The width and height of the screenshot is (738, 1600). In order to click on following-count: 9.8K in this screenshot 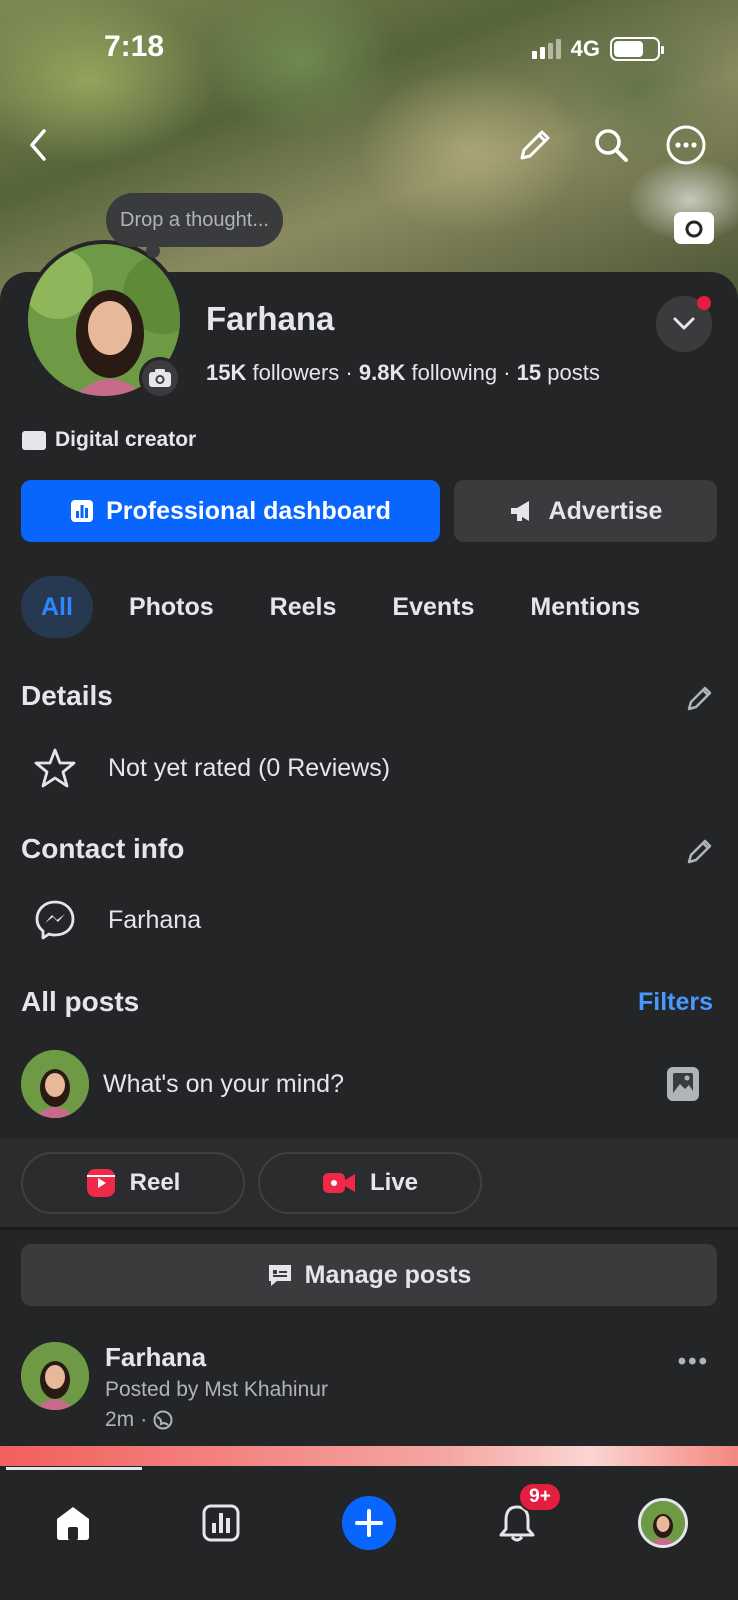, I will do `click(382, 372)`.